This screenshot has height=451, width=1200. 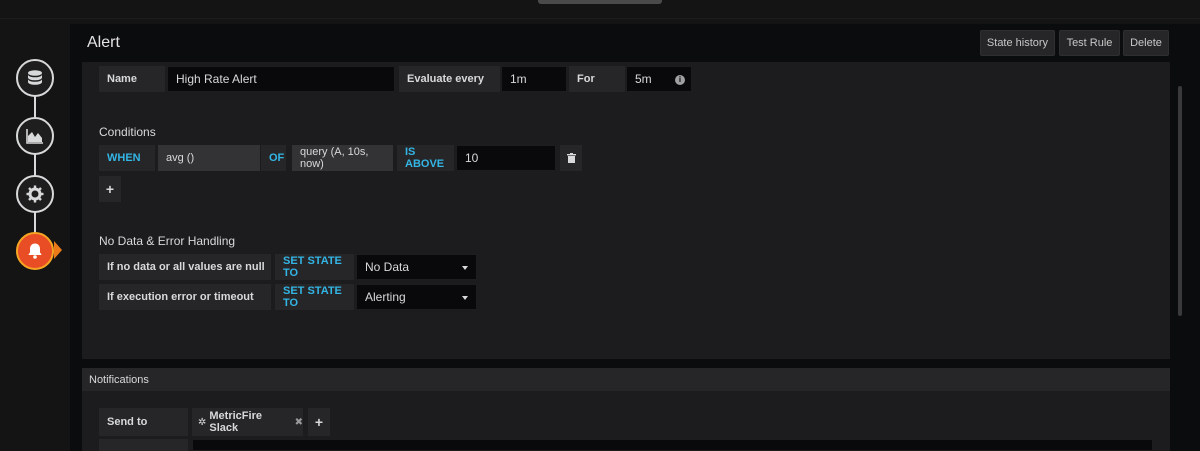 I want to click on step-queries, so click(x=35, y=78).